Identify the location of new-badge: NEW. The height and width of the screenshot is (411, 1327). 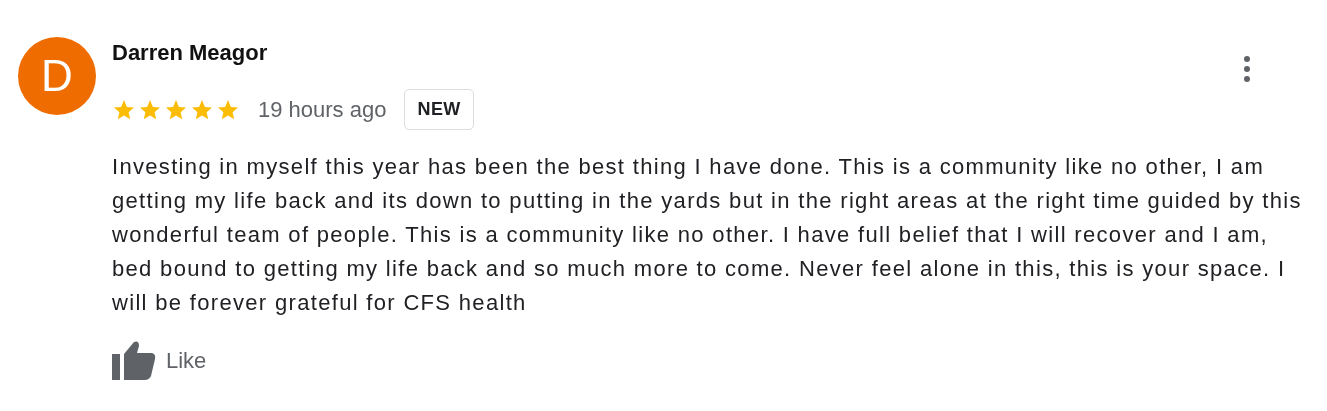
(439, 109).